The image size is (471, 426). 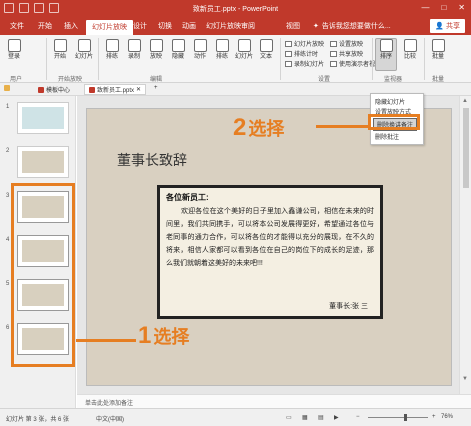 I want to click on scroll-down-icon: ▼, so click(x=465, y=379).